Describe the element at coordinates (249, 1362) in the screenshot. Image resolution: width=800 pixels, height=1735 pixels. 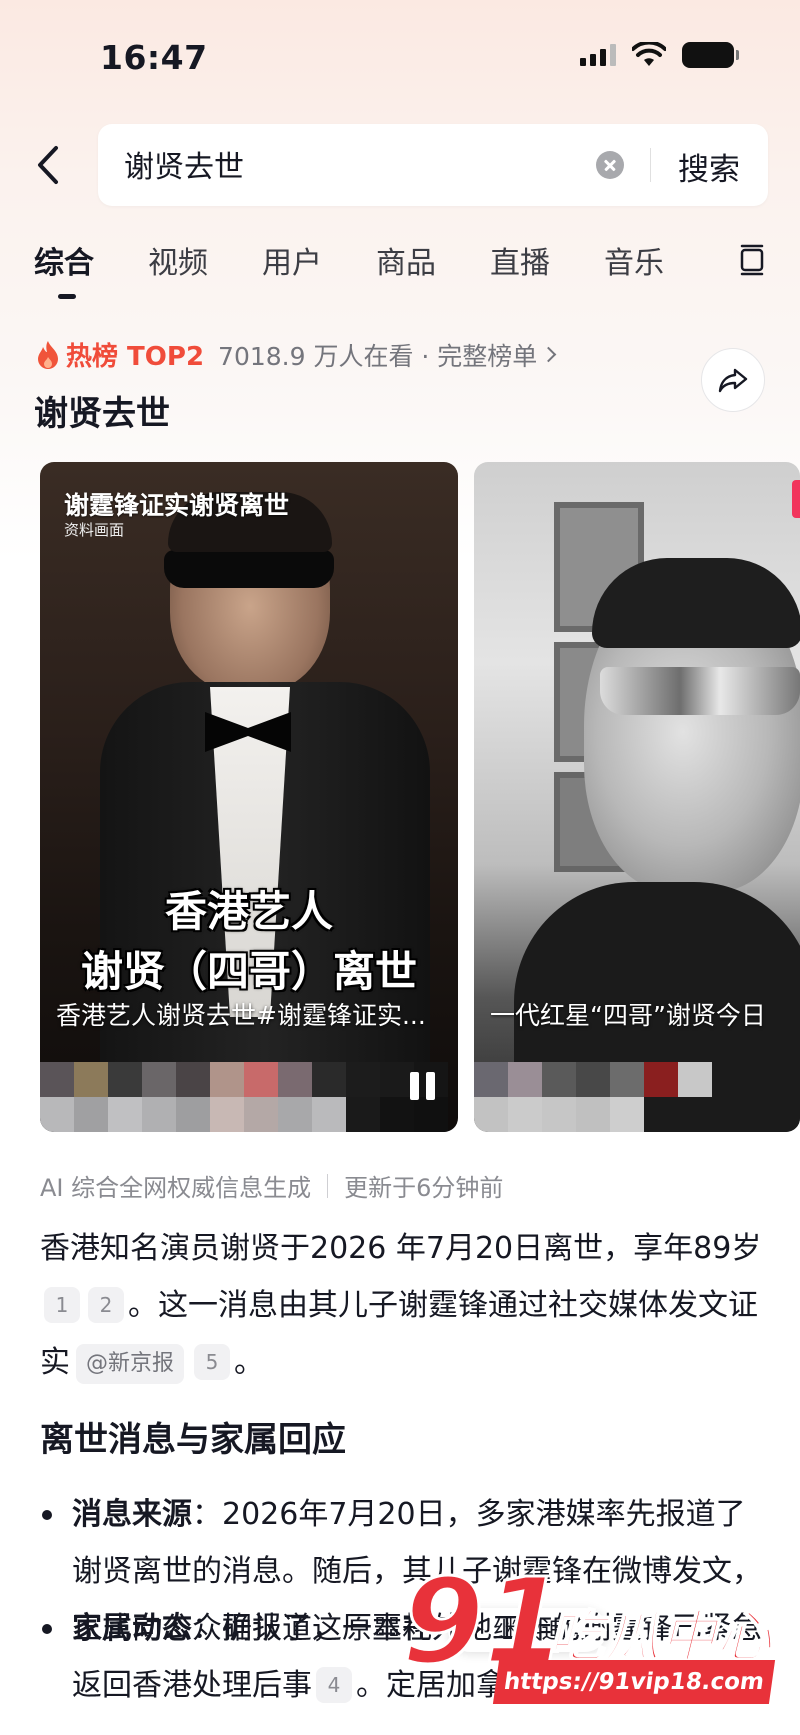
I see `summary-text: 。` at that location.